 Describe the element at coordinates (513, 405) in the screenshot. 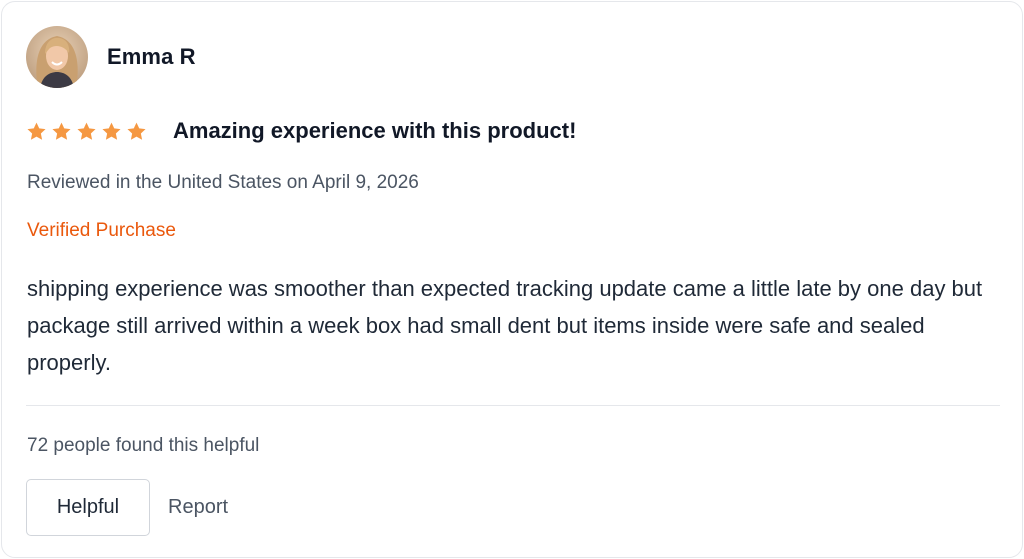

I see `divider` at that location.